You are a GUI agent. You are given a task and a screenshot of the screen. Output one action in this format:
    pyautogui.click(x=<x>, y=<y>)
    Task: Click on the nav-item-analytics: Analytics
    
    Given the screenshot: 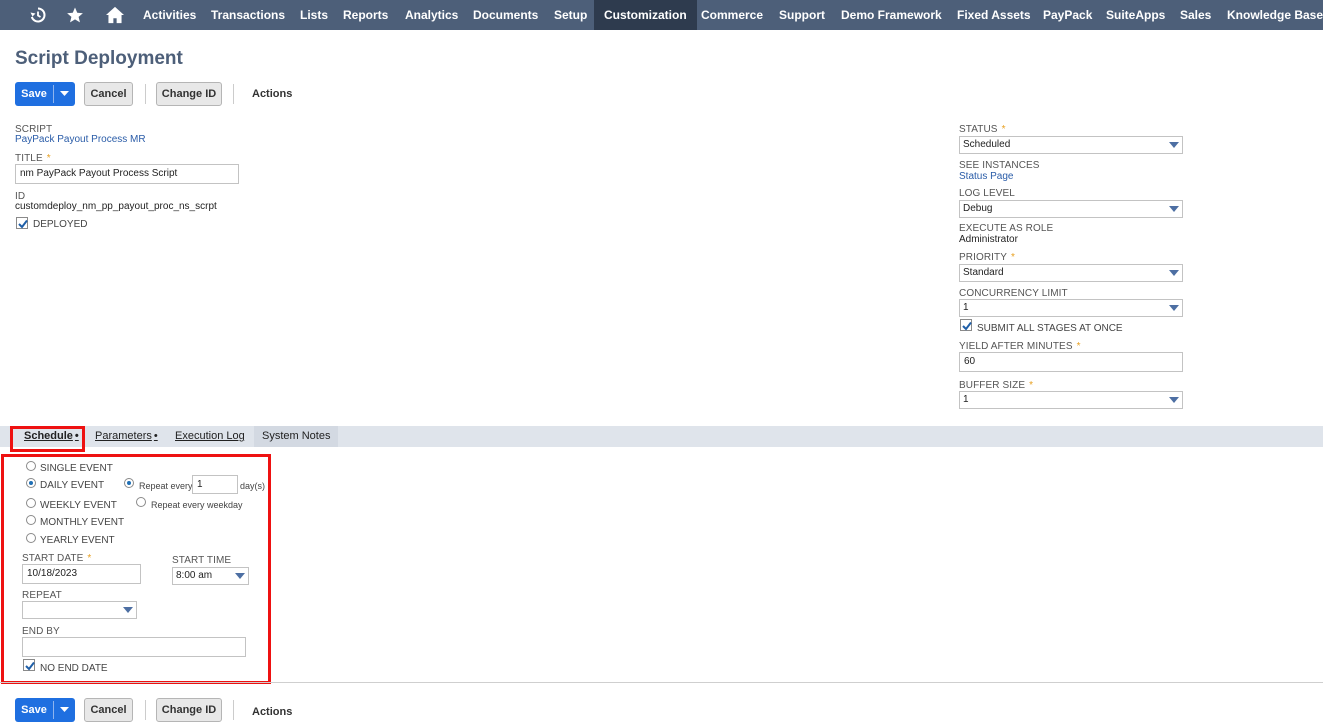 What is the action you would take?
    pyautogui.click(x=431, y=15)
    